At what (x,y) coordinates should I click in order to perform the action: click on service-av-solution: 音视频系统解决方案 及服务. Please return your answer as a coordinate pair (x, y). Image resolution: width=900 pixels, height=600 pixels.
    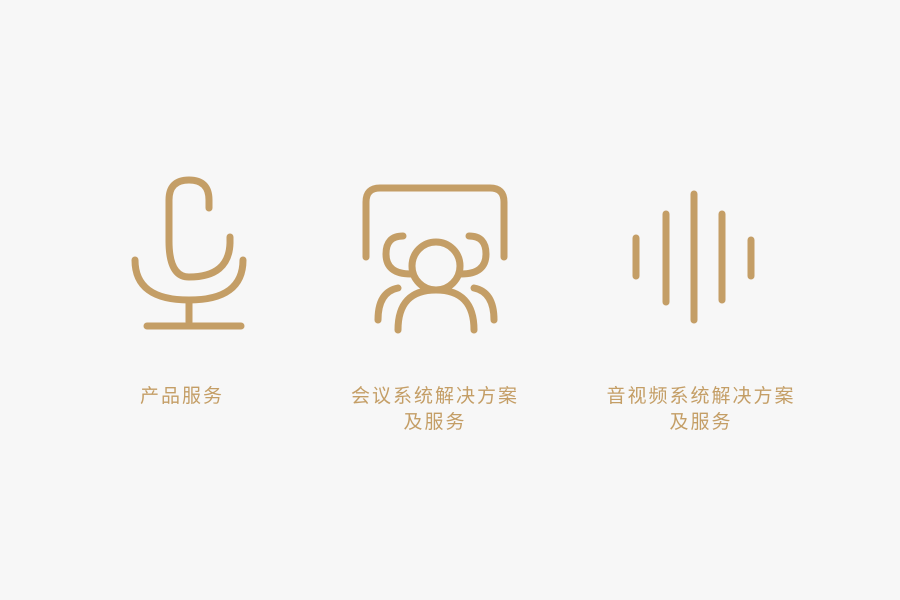
    Looking at the image, I should click on (701, 310).